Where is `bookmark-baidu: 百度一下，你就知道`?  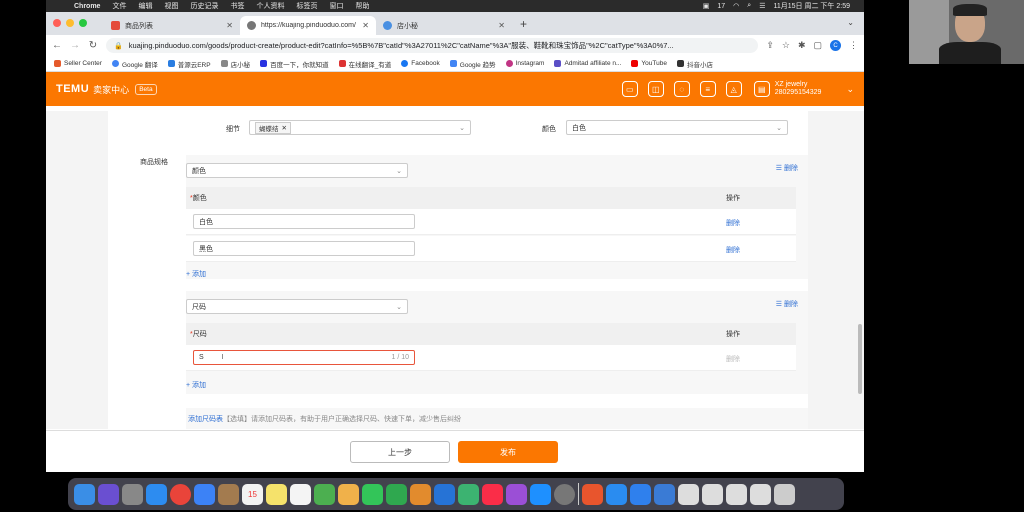
bookmark-baidu: 百度一下，你就知道 is located at coordinates (294, 64).